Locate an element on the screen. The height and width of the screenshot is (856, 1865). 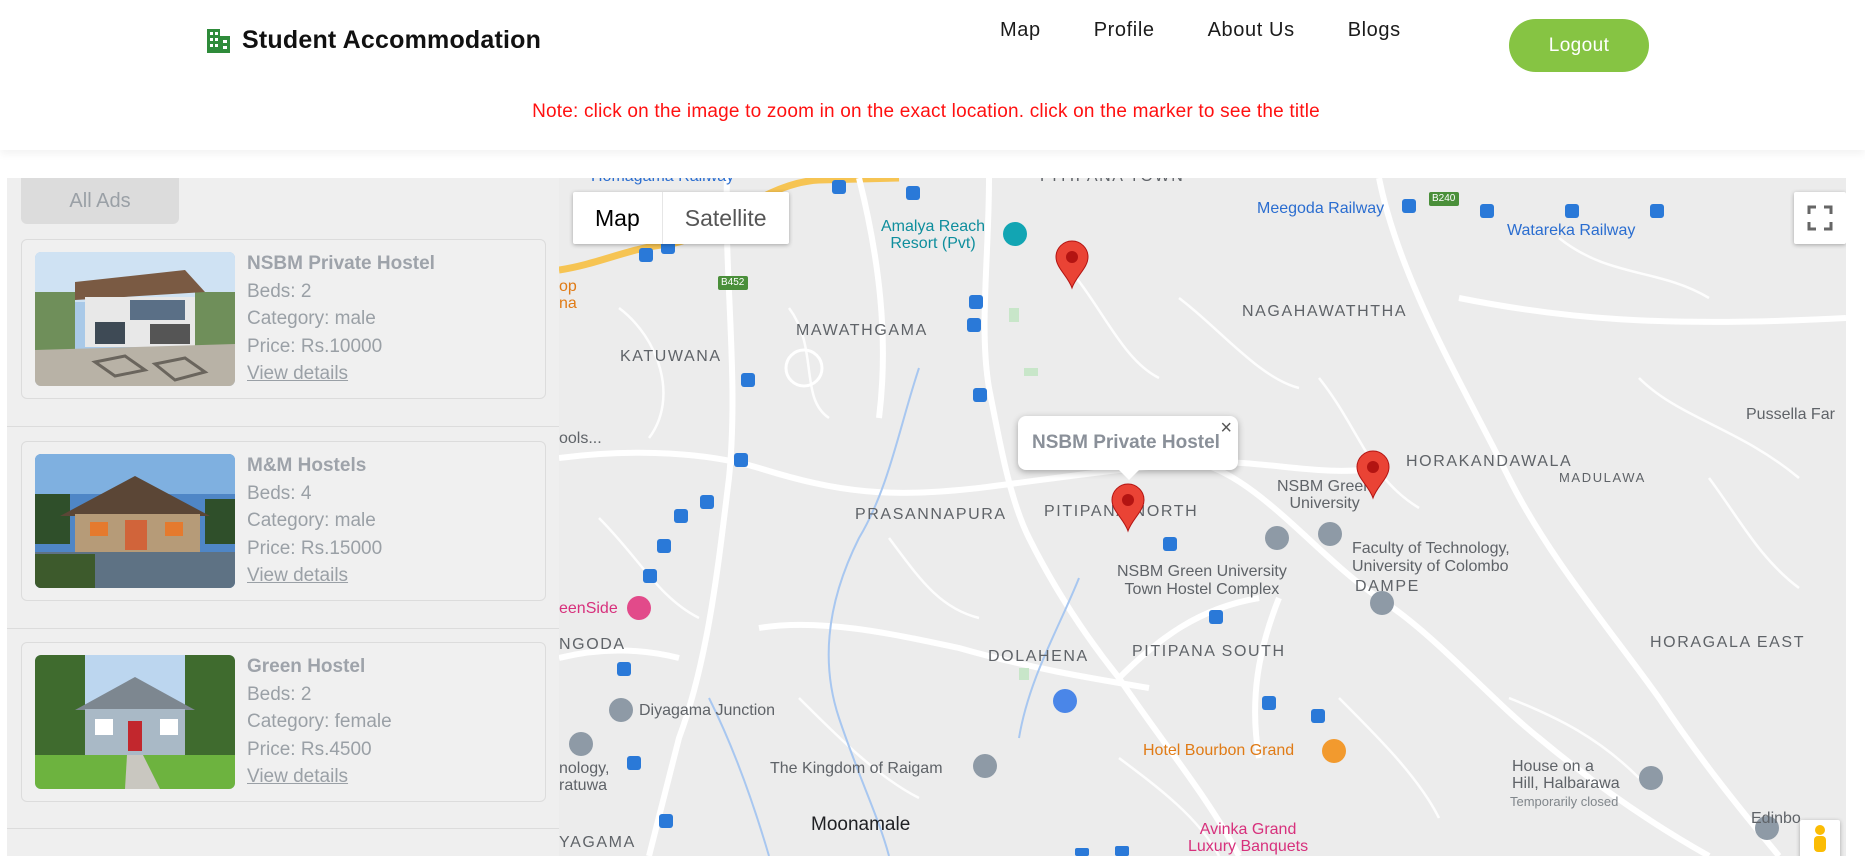
area-label: DAMPE is located at coordinates (1387, 586).